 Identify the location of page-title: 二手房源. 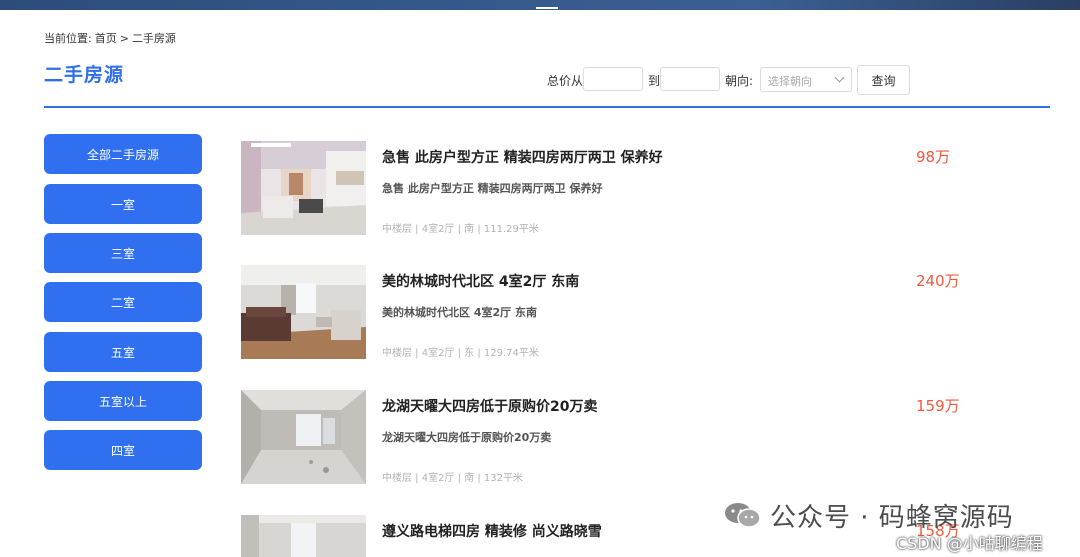
(84, 75).